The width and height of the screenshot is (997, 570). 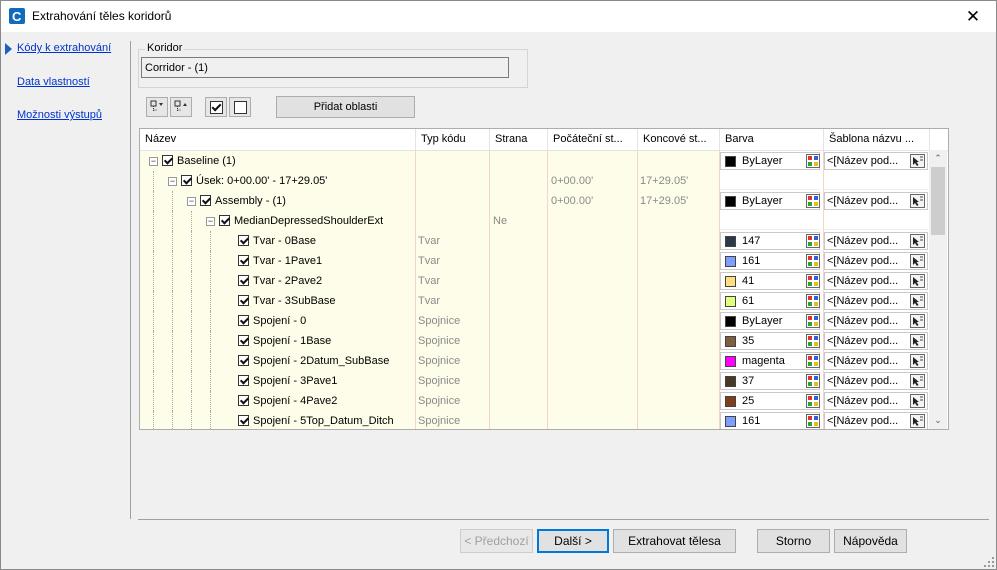 I want to click on color-field: 147, so click(x=770, y=241).